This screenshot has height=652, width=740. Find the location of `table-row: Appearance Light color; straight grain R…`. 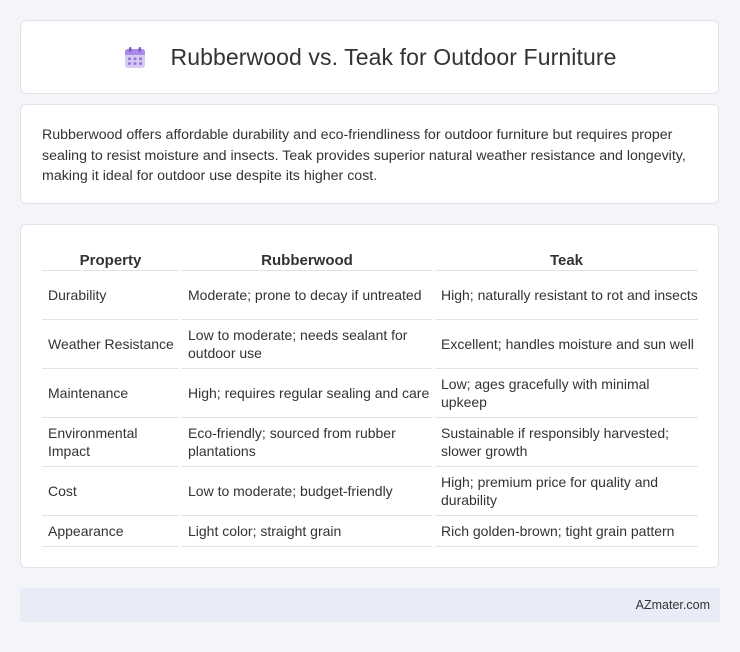

table-row: Appearance Light color; straight grain R… is located at coordinates (370, 531).